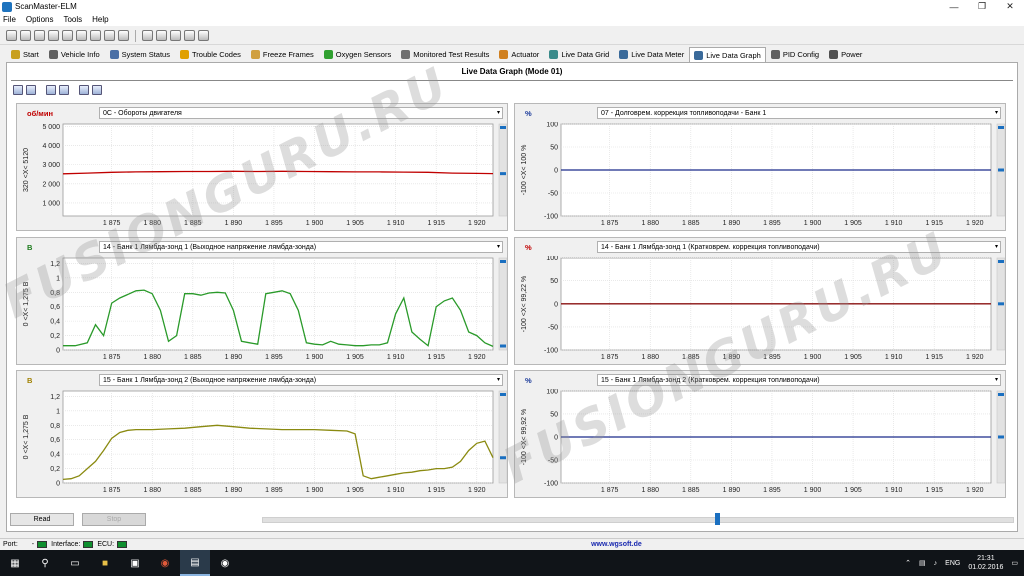  What do you see at coordinates (57, 90) in the screenshot?
I see `graph-toolbar` at bounding box center [57, 90].